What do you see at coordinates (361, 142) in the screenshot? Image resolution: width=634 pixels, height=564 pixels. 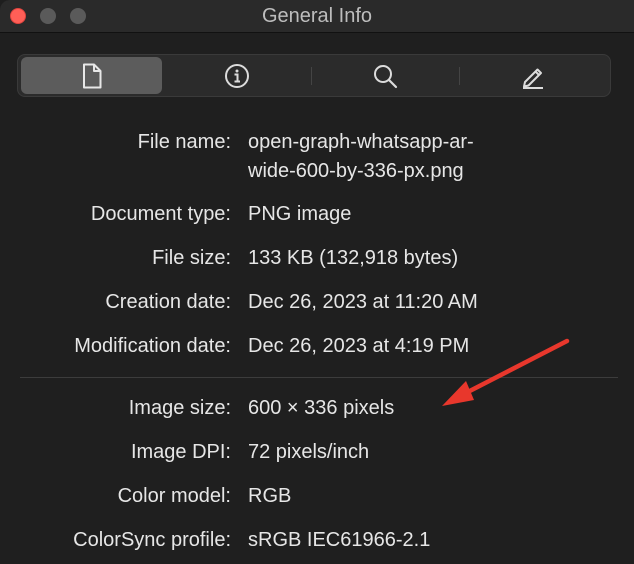 I see `file-name-value-line1: open-graph-whatsapp-ar-` at bounding box center [361, 142].